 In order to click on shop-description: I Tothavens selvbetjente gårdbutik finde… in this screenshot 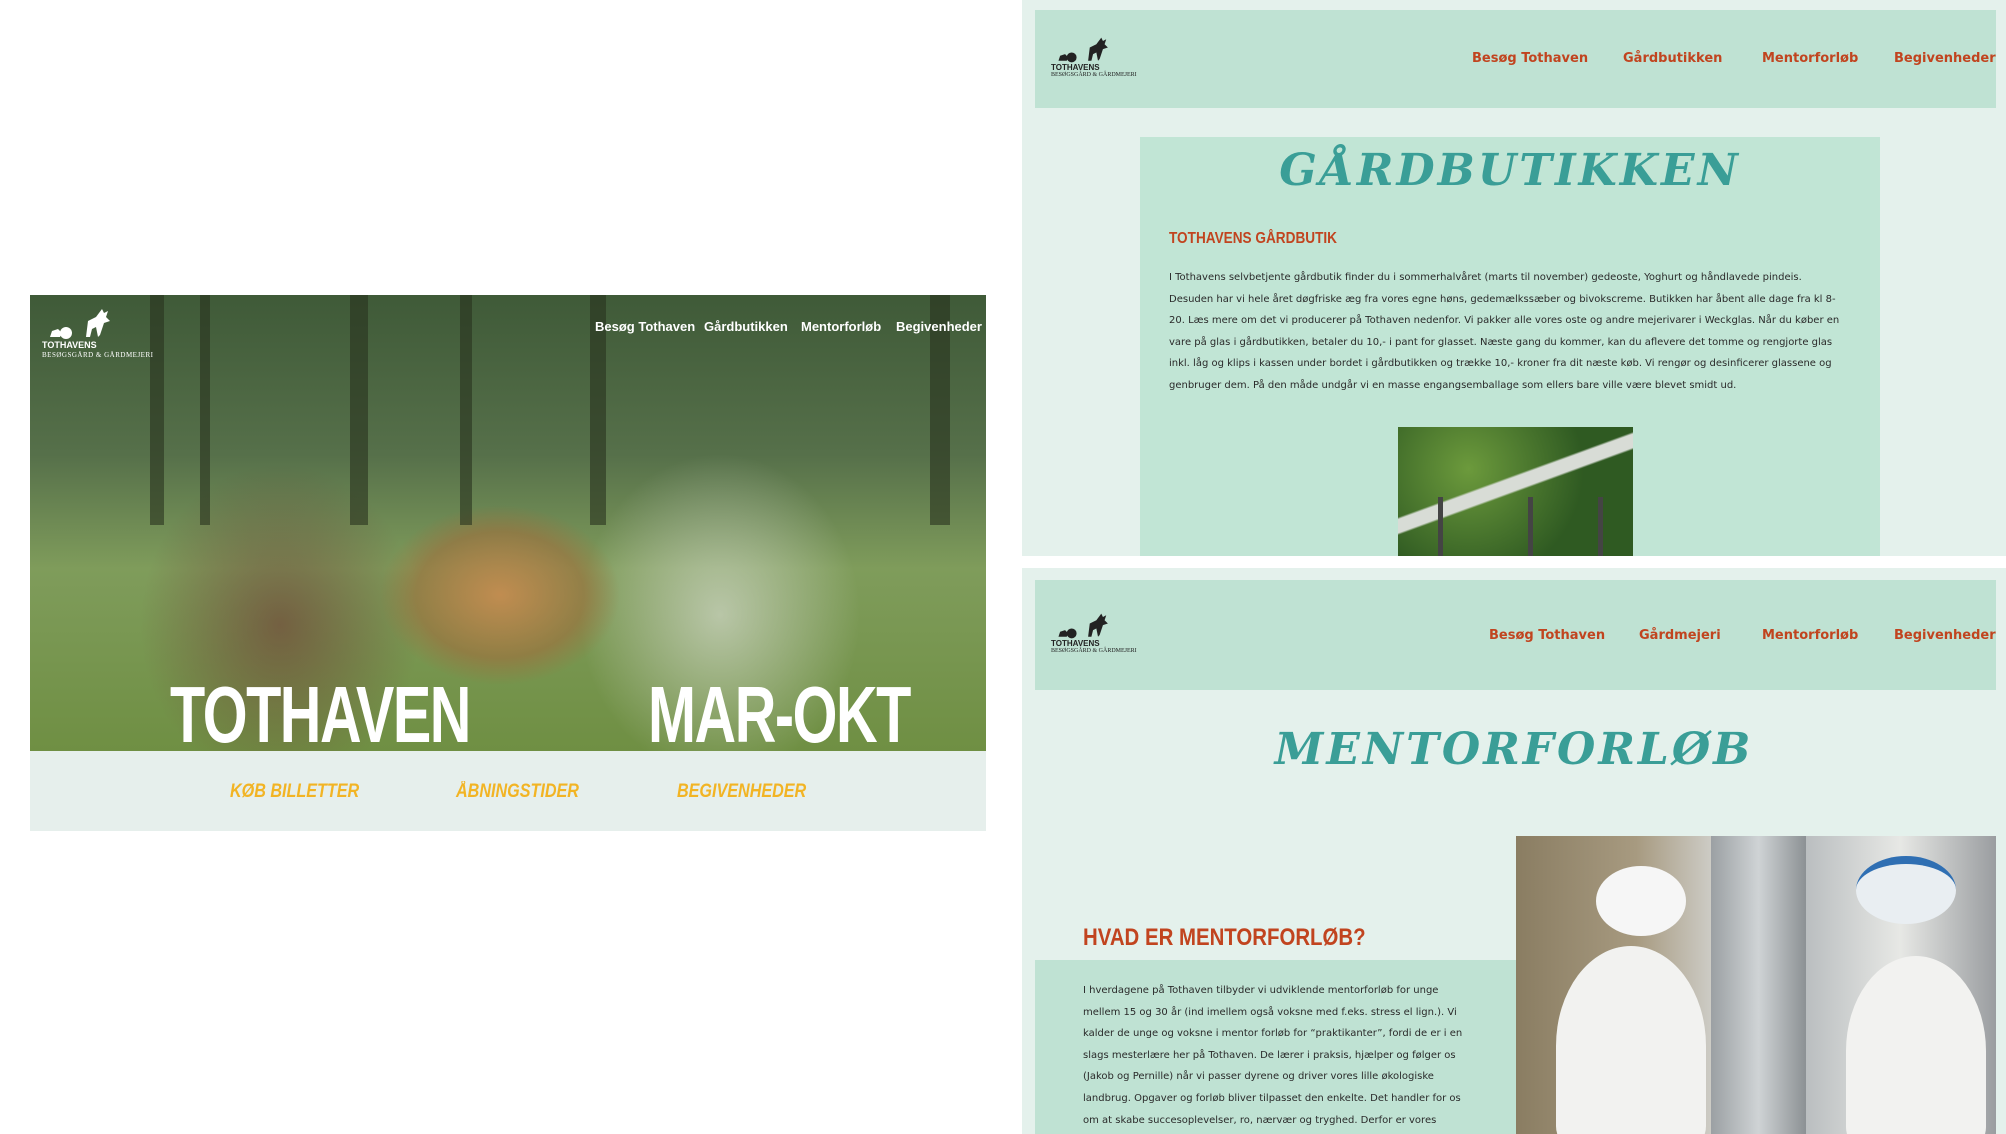, I will do `click(1504, 331)`.